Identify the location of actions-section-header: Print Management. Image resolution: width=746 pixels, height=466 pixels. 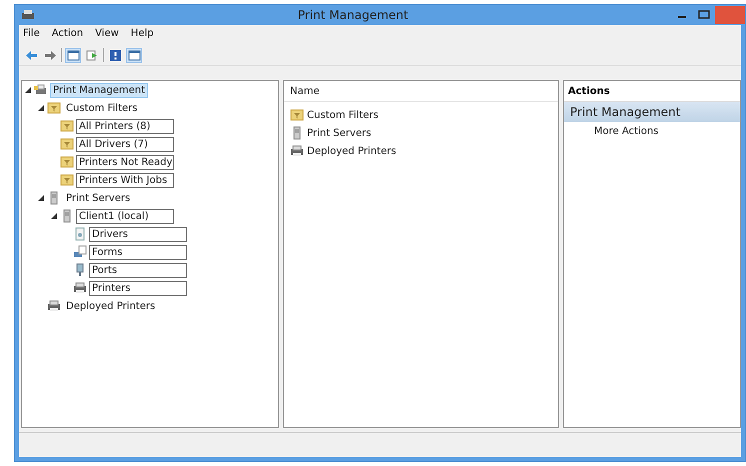
(652, 112).